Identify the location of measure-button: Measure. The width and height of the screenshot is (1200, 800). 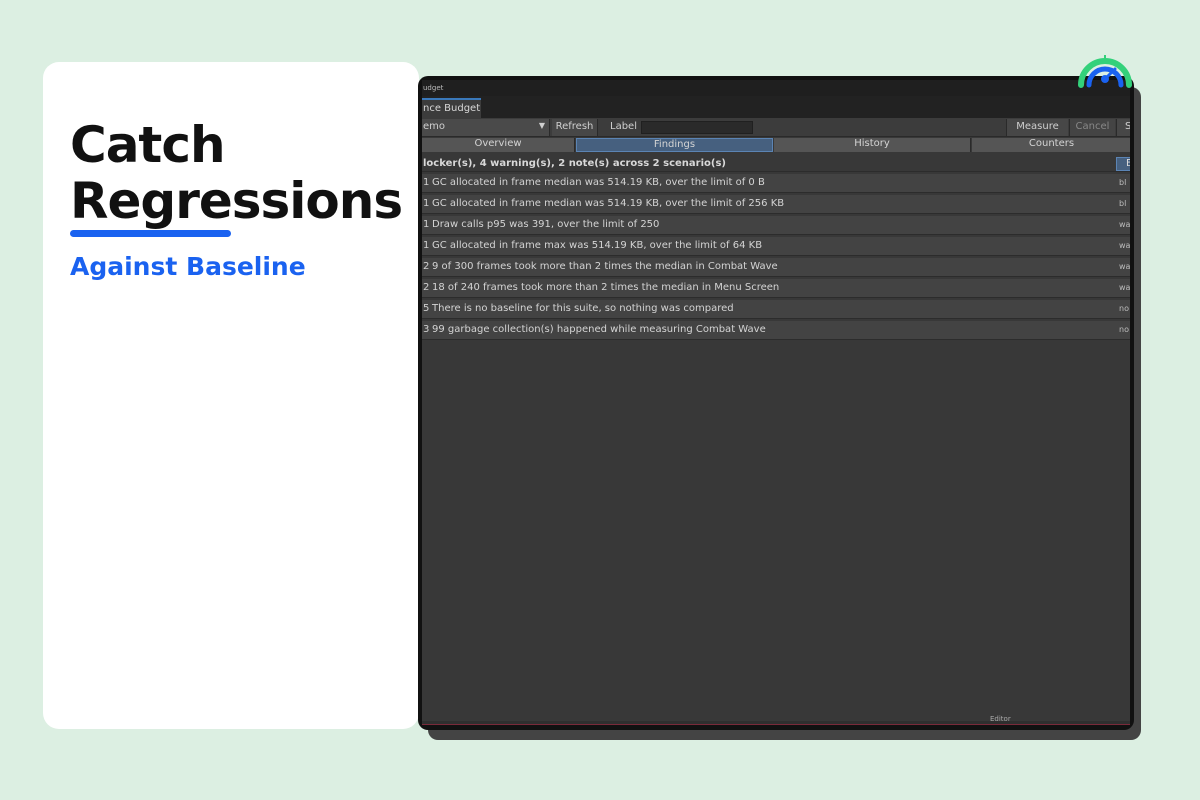
(1037, 127).